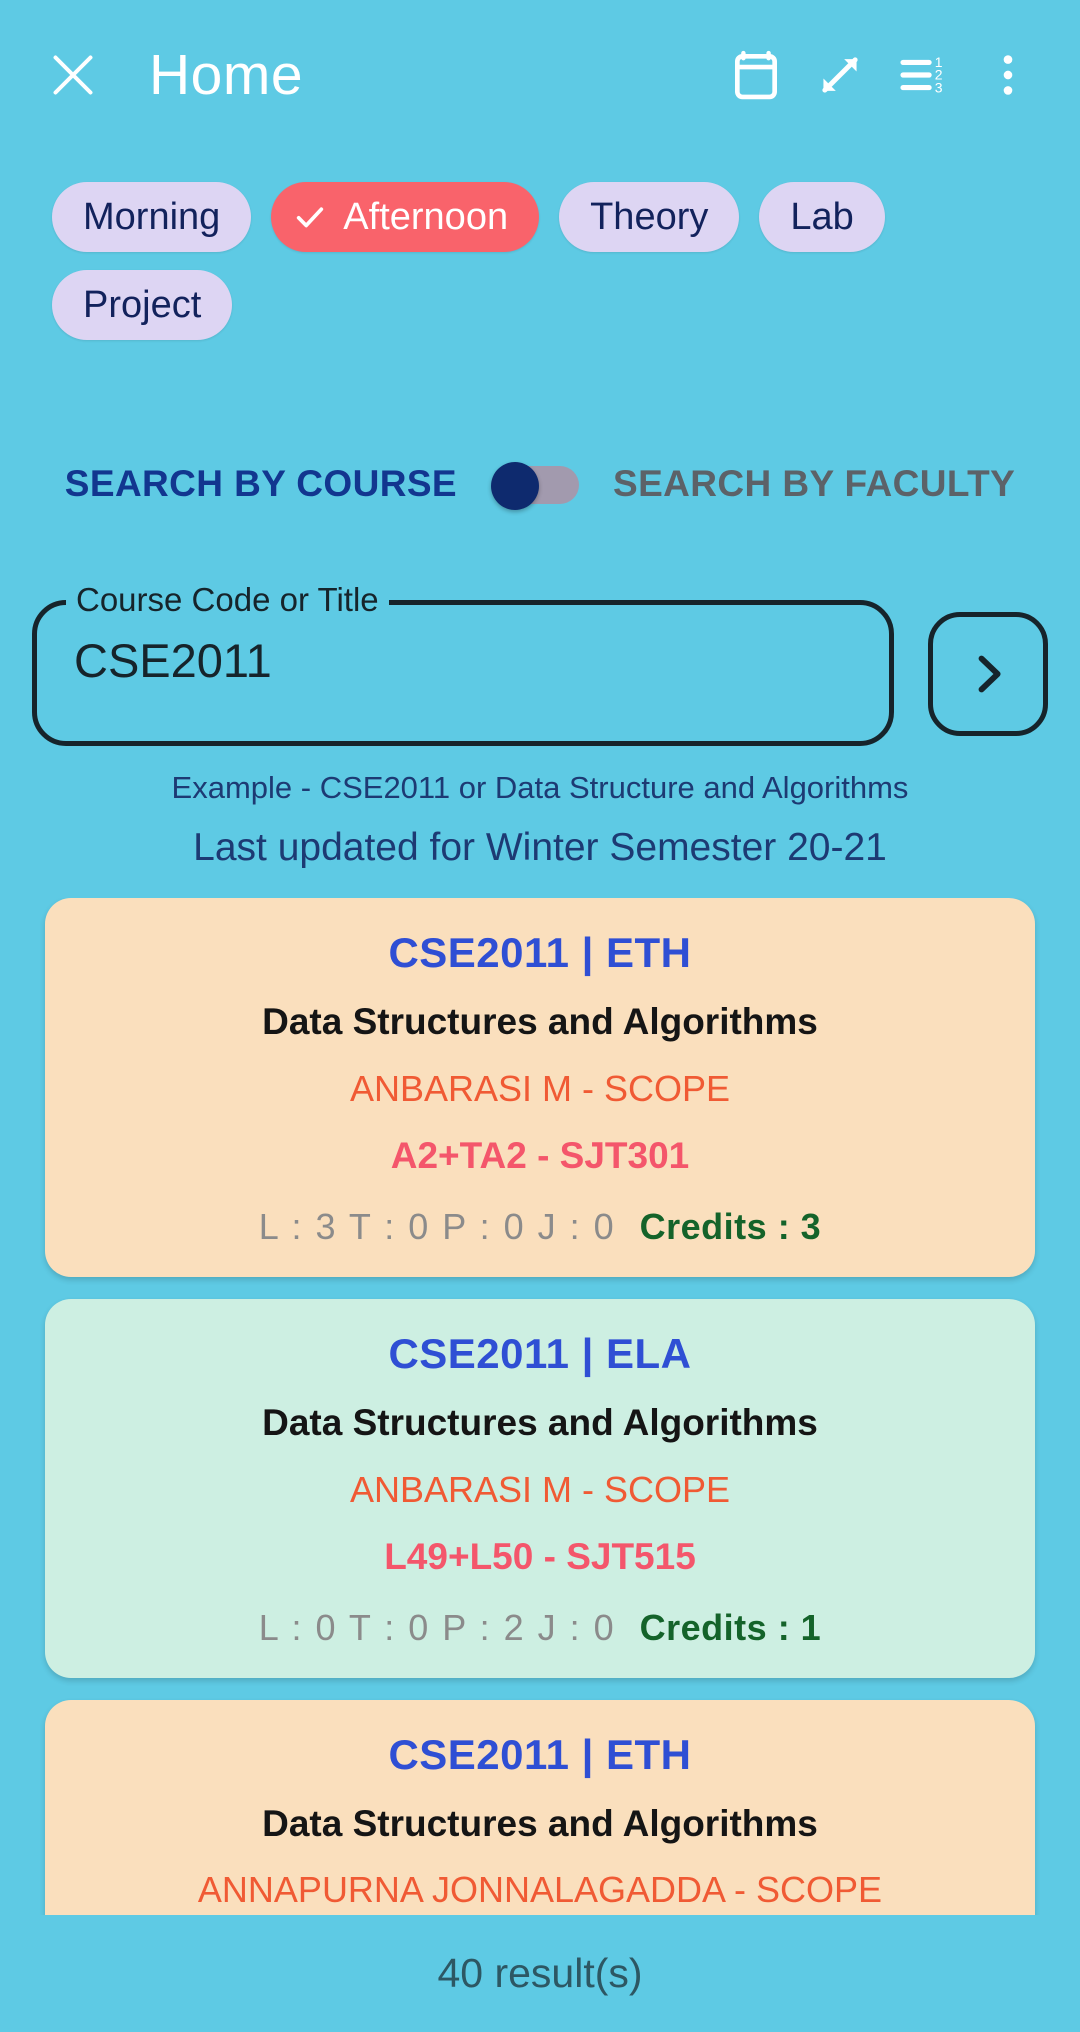 The width and height of the screenshot is (1080, 2032). I want to click on timetable-button, so click(756, 75).